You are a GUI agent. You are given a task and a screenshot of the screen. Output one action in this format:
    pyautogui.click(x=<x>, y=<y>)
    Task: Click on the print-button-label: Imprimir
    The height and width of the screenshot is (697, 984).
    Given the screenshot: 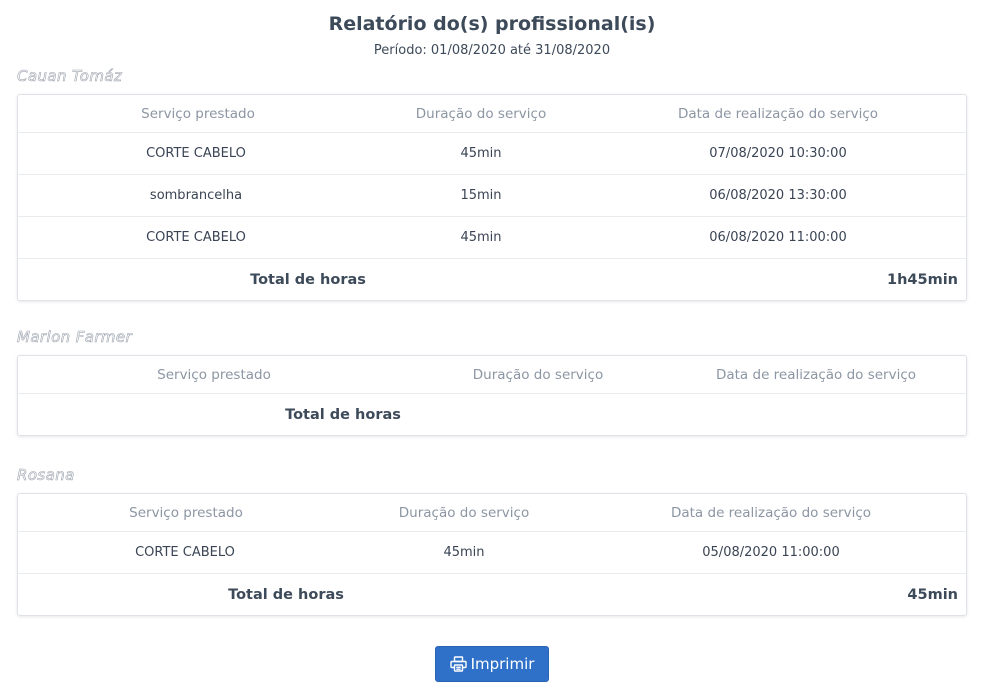 What is the action you would take?
    pyautogui.click(x=502, y=664)
    